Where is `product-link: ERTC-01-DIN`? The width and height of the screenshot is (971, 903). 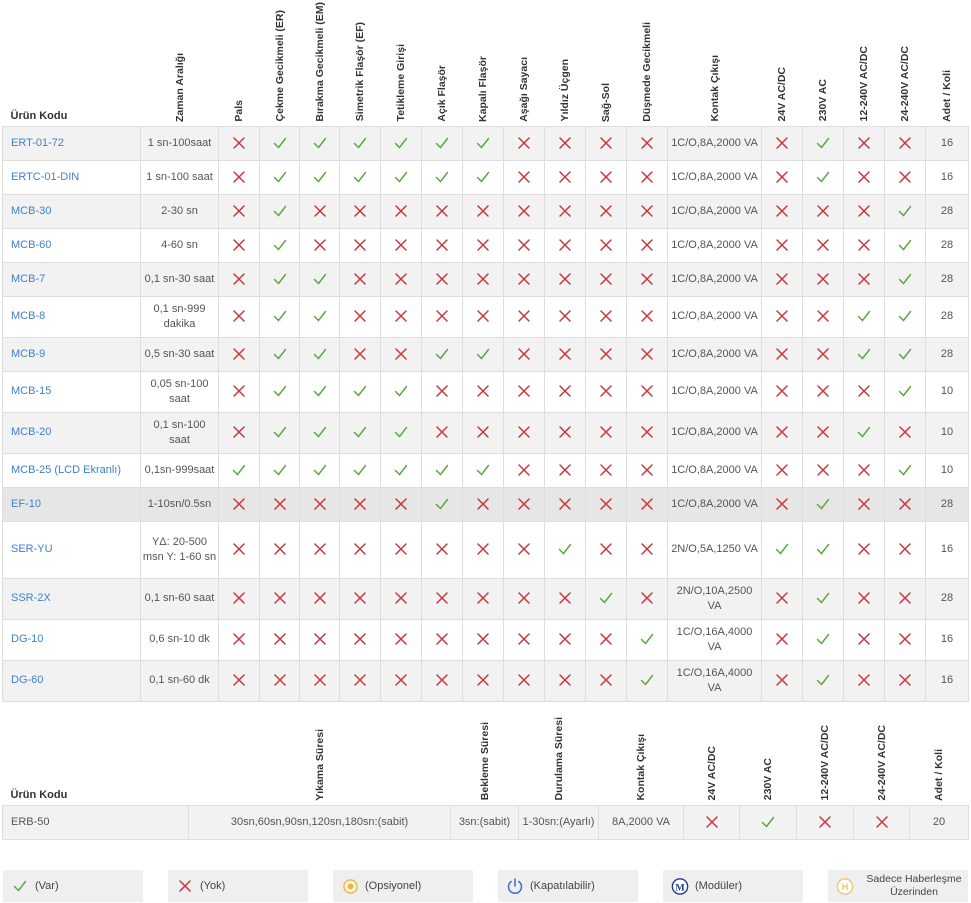 product-link: ERTC-01-DIN is located at coordinates (45, 177).